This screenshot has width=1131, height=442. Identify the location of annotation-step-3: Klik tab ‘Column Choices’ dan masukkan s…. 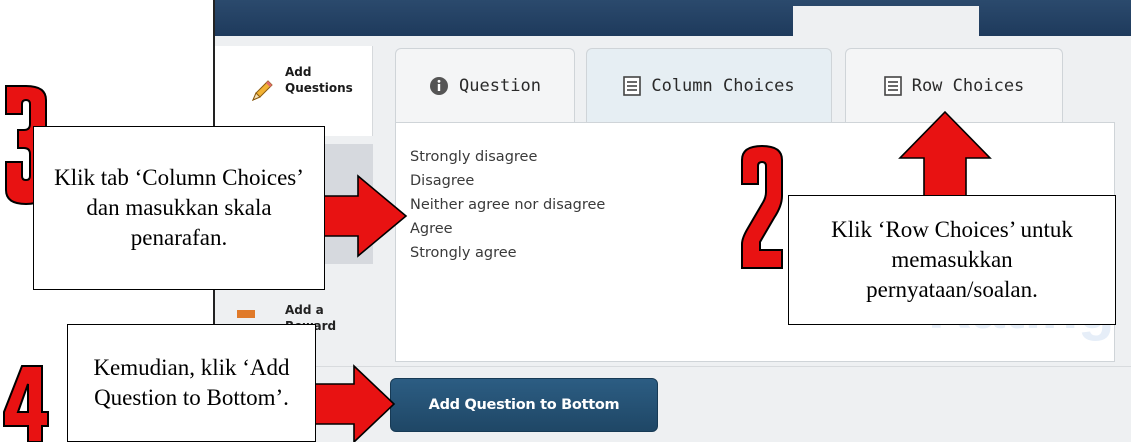
(179, 208).